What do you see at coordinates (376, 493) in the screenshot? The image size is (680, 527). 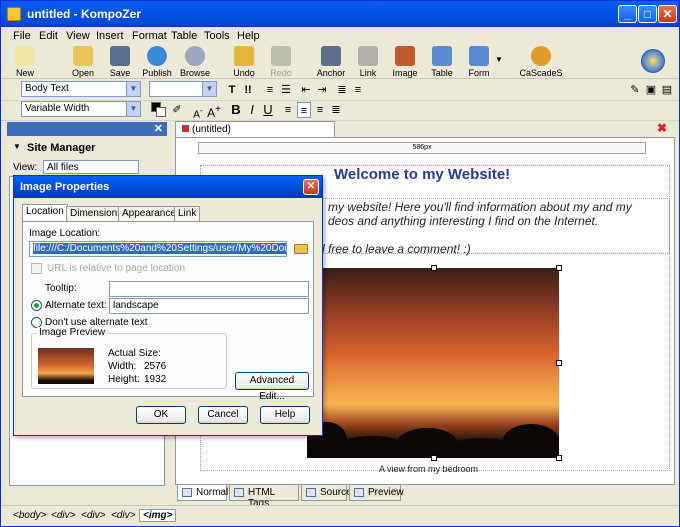 I see `tab-preview: Preview` at bounding box center [376, 493].